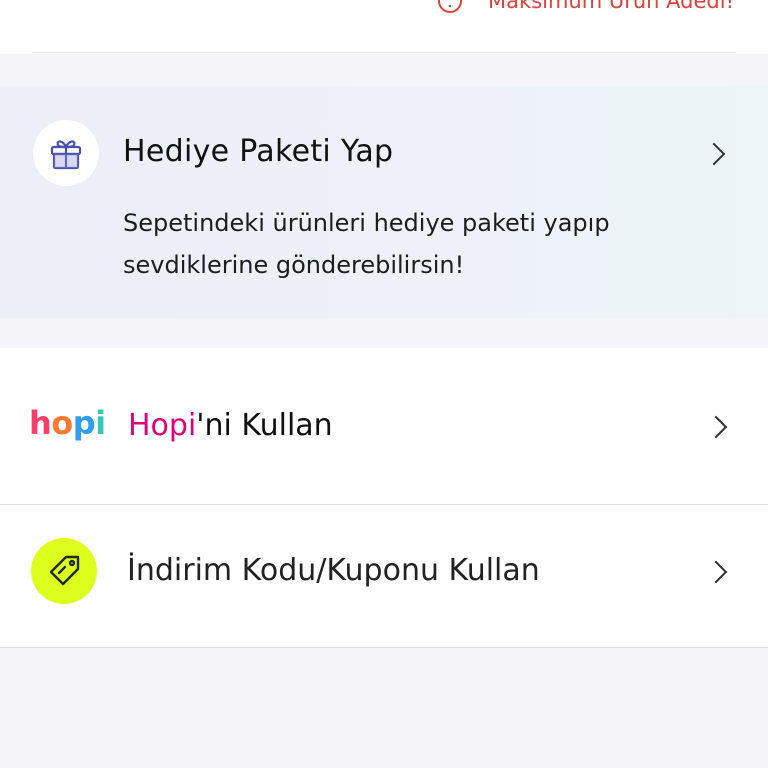 The height and width of the screenshot is (768, 768). I want to click on warning-circle-icon, so click(450, 6).